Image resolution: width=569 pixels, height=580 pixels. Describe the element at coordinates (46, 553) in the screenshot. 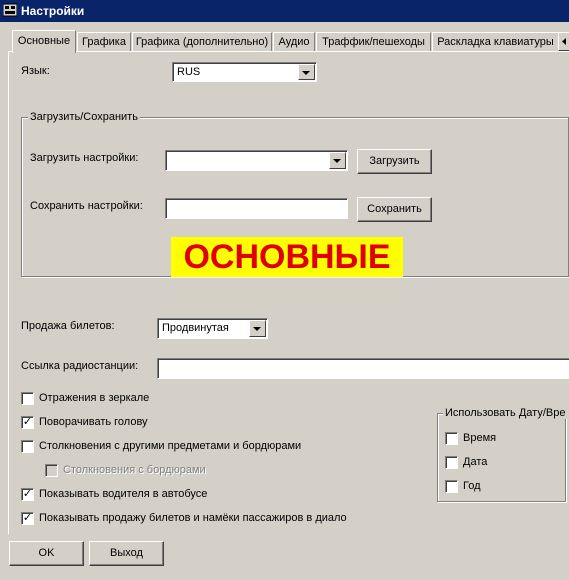

I see `ok-button: OK` at that location.